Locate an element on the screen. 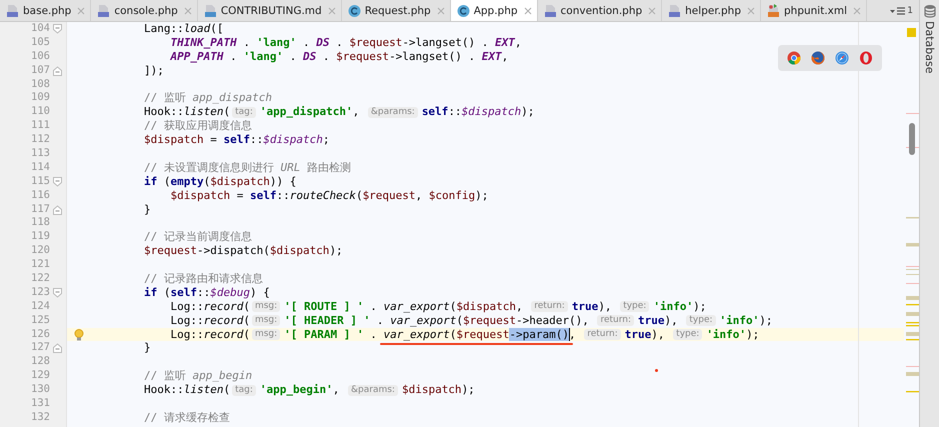 This screenshot has height=427, width=939. code-comment: // 记录路由和请求信息 is located at coordinates (202, 279).